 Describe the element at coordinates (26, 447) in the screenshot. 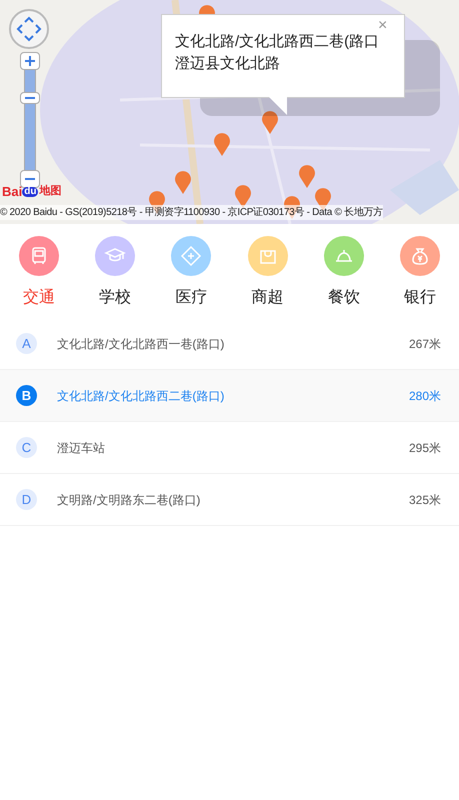

I see `letter-marker: C` at that location.